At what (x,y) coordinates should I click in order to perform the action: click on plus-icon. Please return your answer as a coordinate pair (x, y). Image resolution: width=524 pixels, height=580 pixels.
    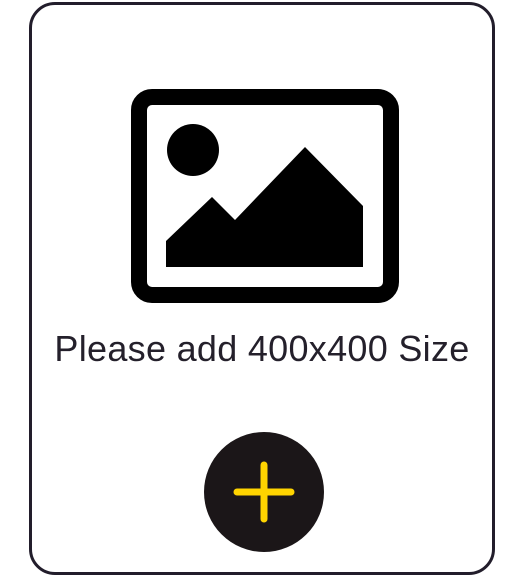
    Looking at the image, I should click on (264, 492).